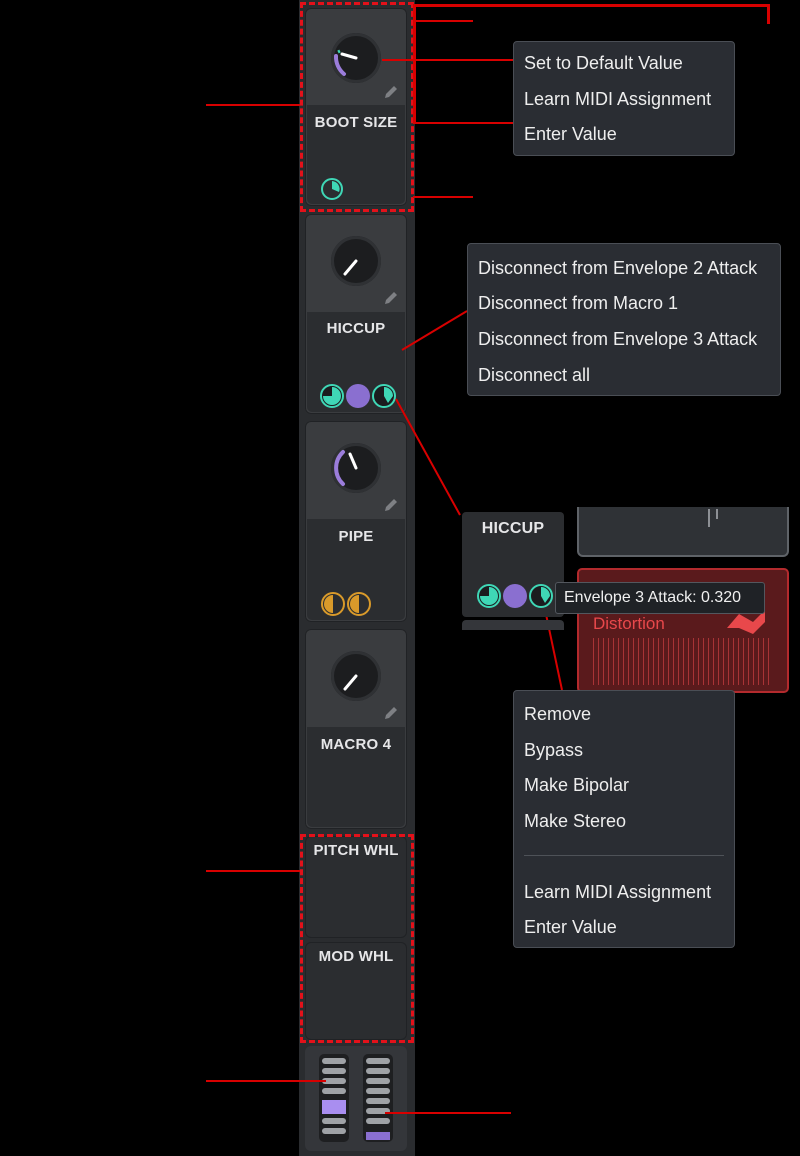 The image size is (800, 1156). I want to click on device-card-top, so click(683, 532).